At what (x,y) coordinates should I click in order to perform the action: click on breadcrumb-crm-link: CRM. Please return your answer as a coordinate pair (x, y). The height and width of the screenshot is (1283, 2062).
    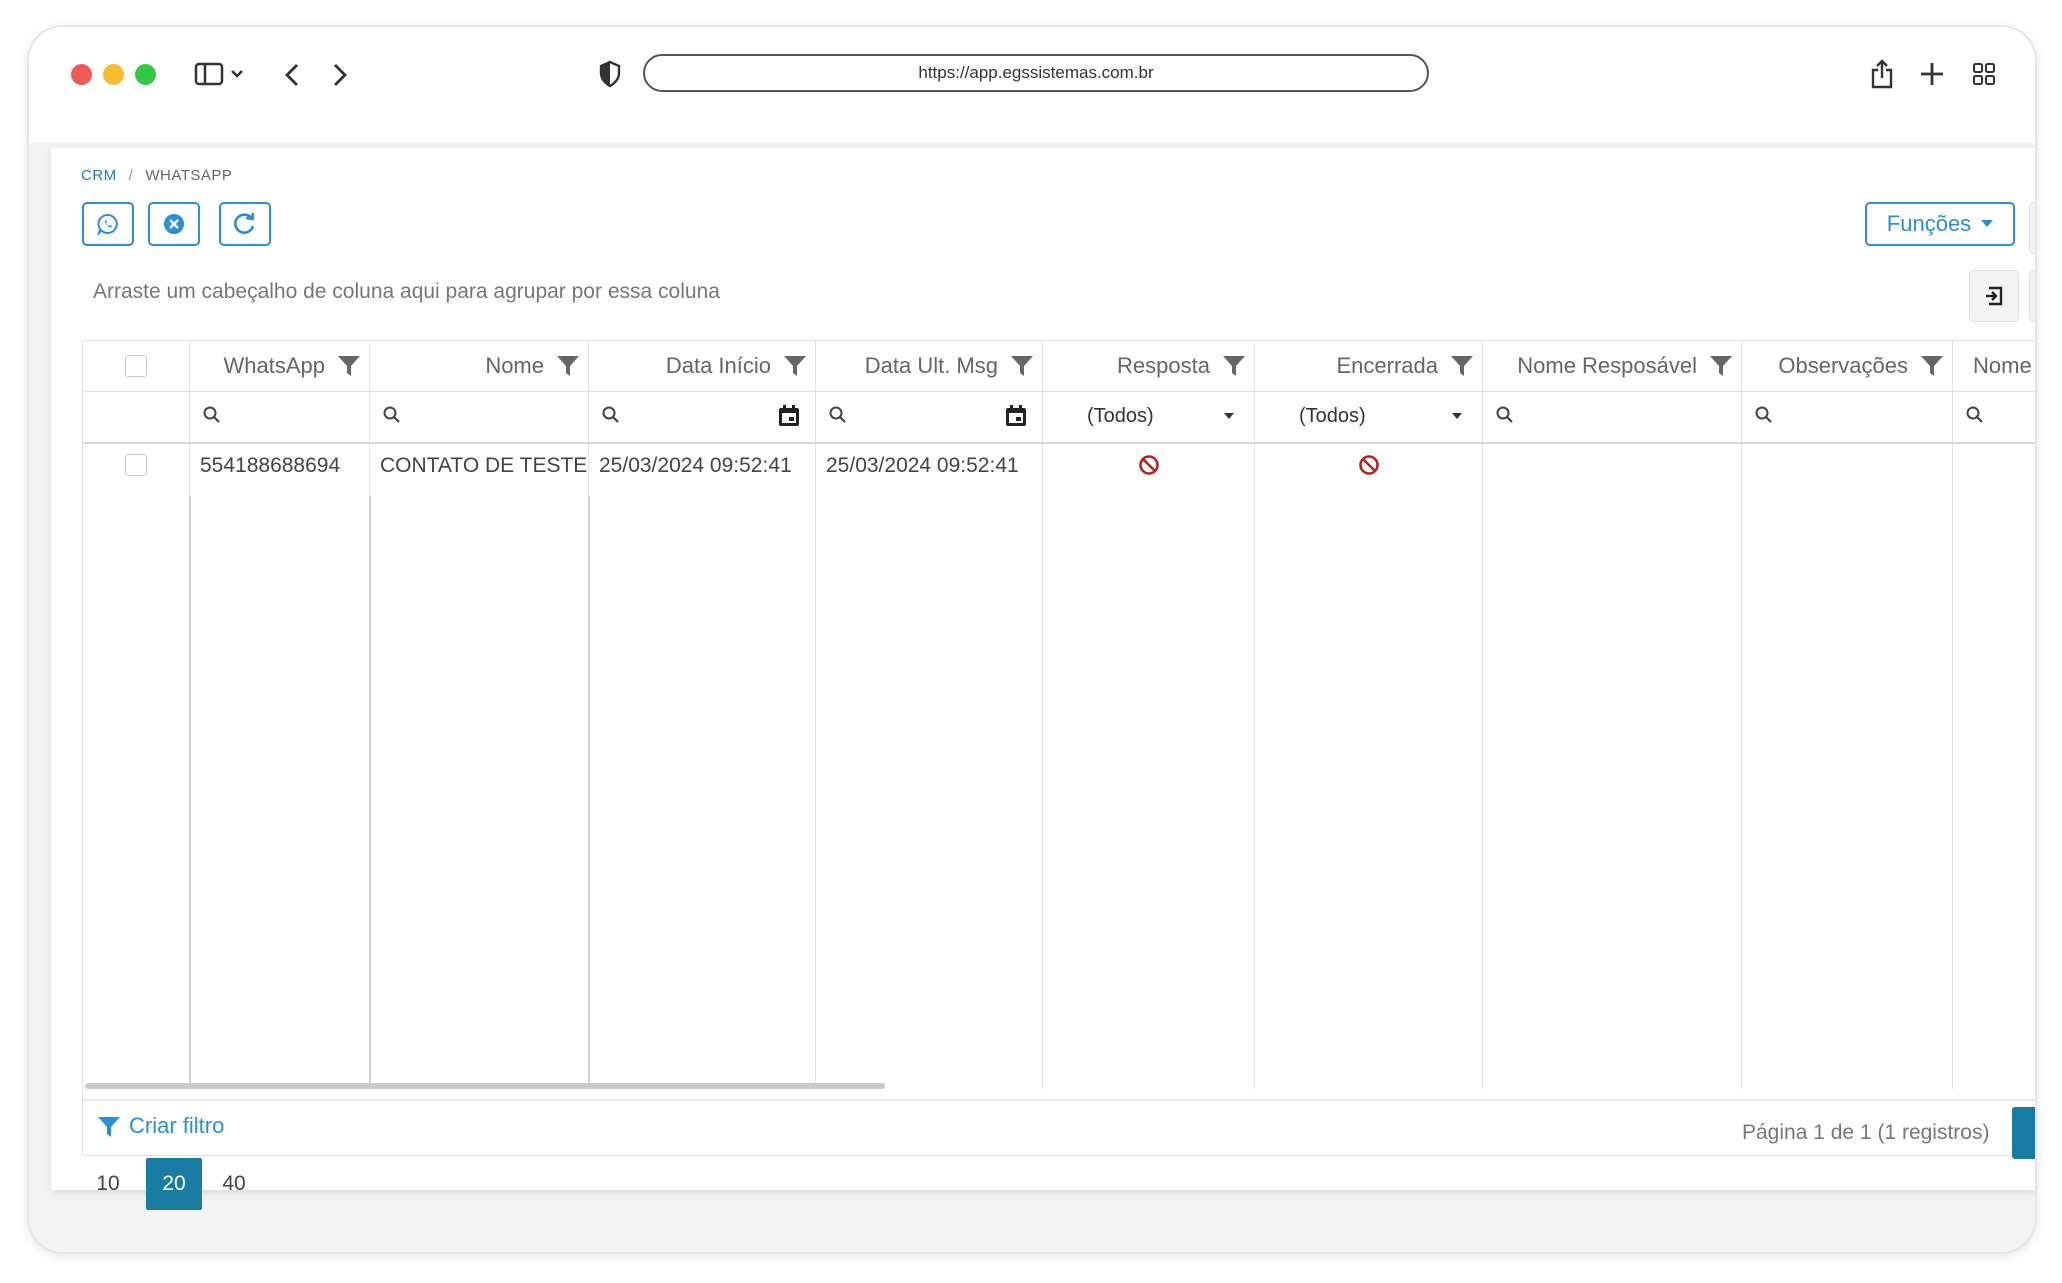
    Looking at the image, I should click on (99, 175).